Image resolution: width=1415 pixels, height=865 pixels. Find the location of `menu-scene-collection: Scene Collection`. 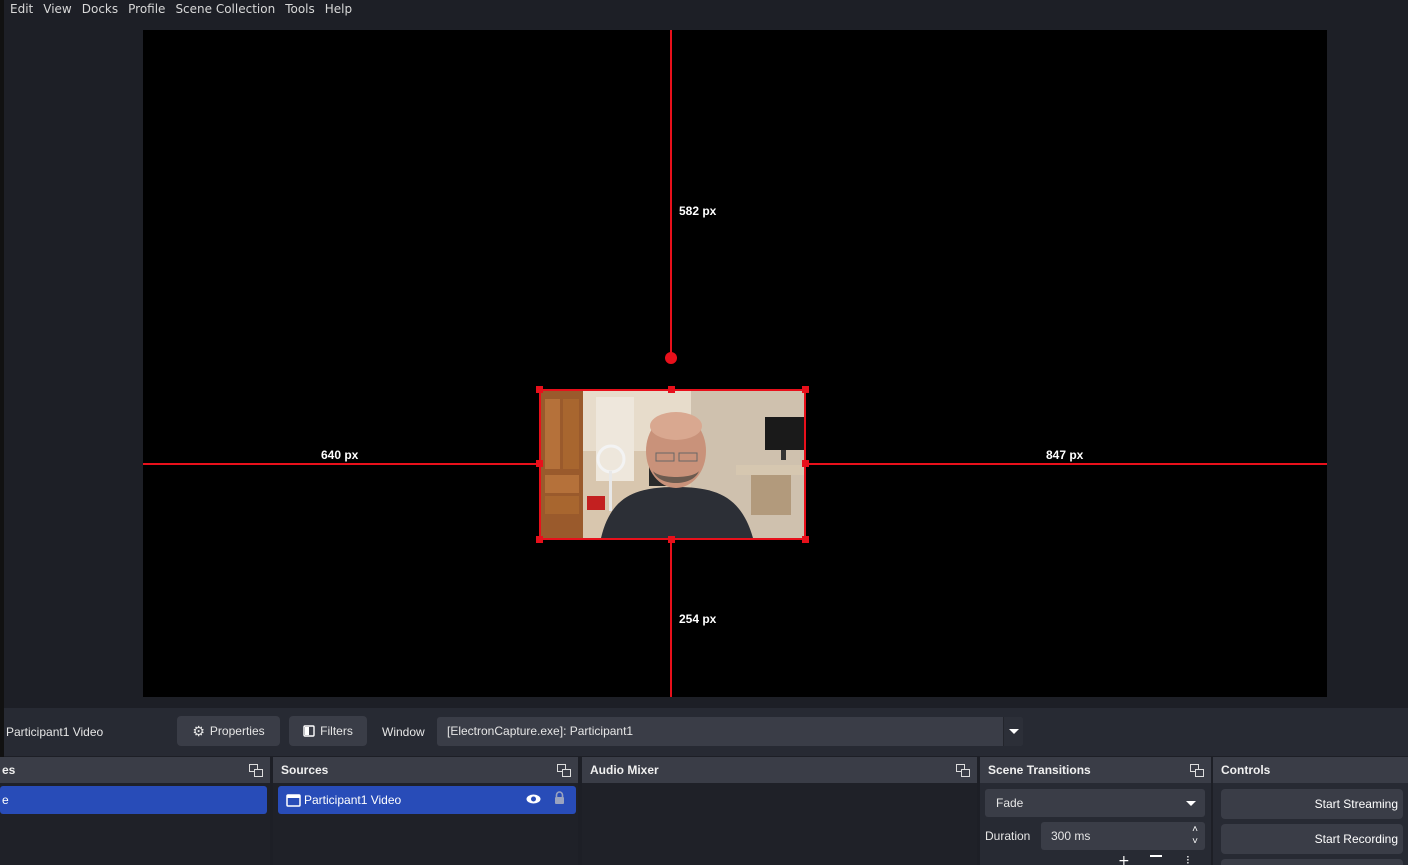

menu-scene-collection: Scene Collection is located at coordinates (225, 9).